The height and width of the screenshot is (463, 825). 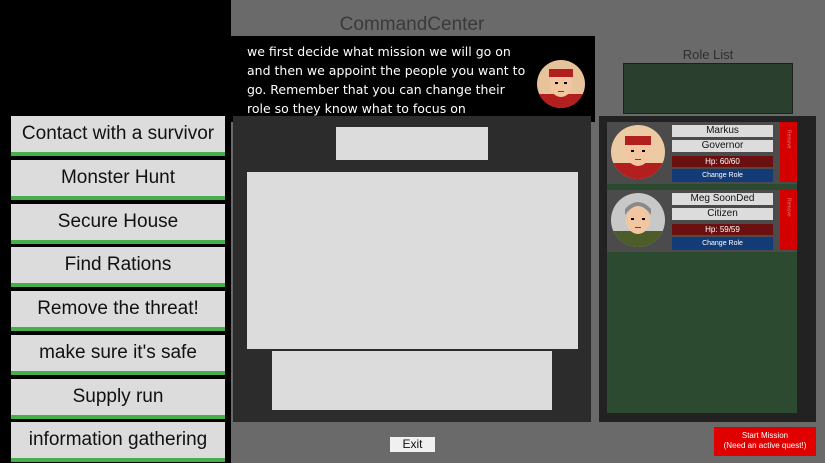 What do you see at coordinates (722, 131) in the screenshot?
I see `character-name: Markus` at bounding box center [722, 131].